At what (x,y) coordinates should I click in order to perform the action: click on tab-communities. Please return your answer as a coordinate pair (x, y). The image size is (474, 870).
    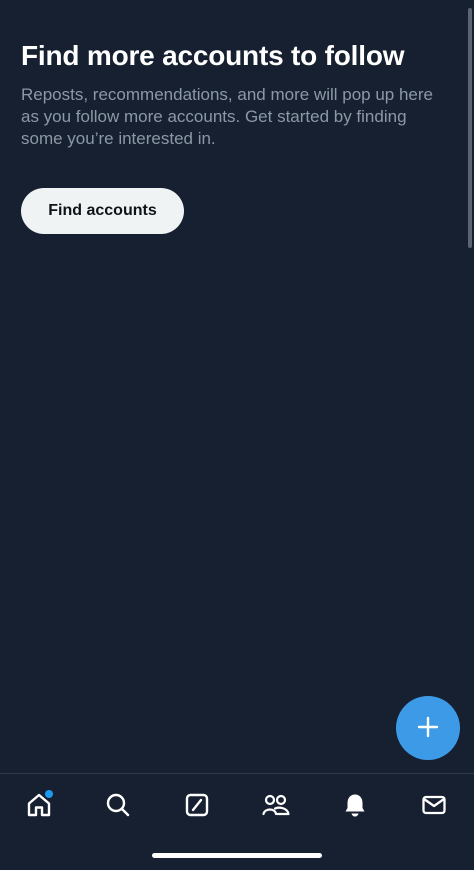
    Looking at the image, I should click on (276, 805).